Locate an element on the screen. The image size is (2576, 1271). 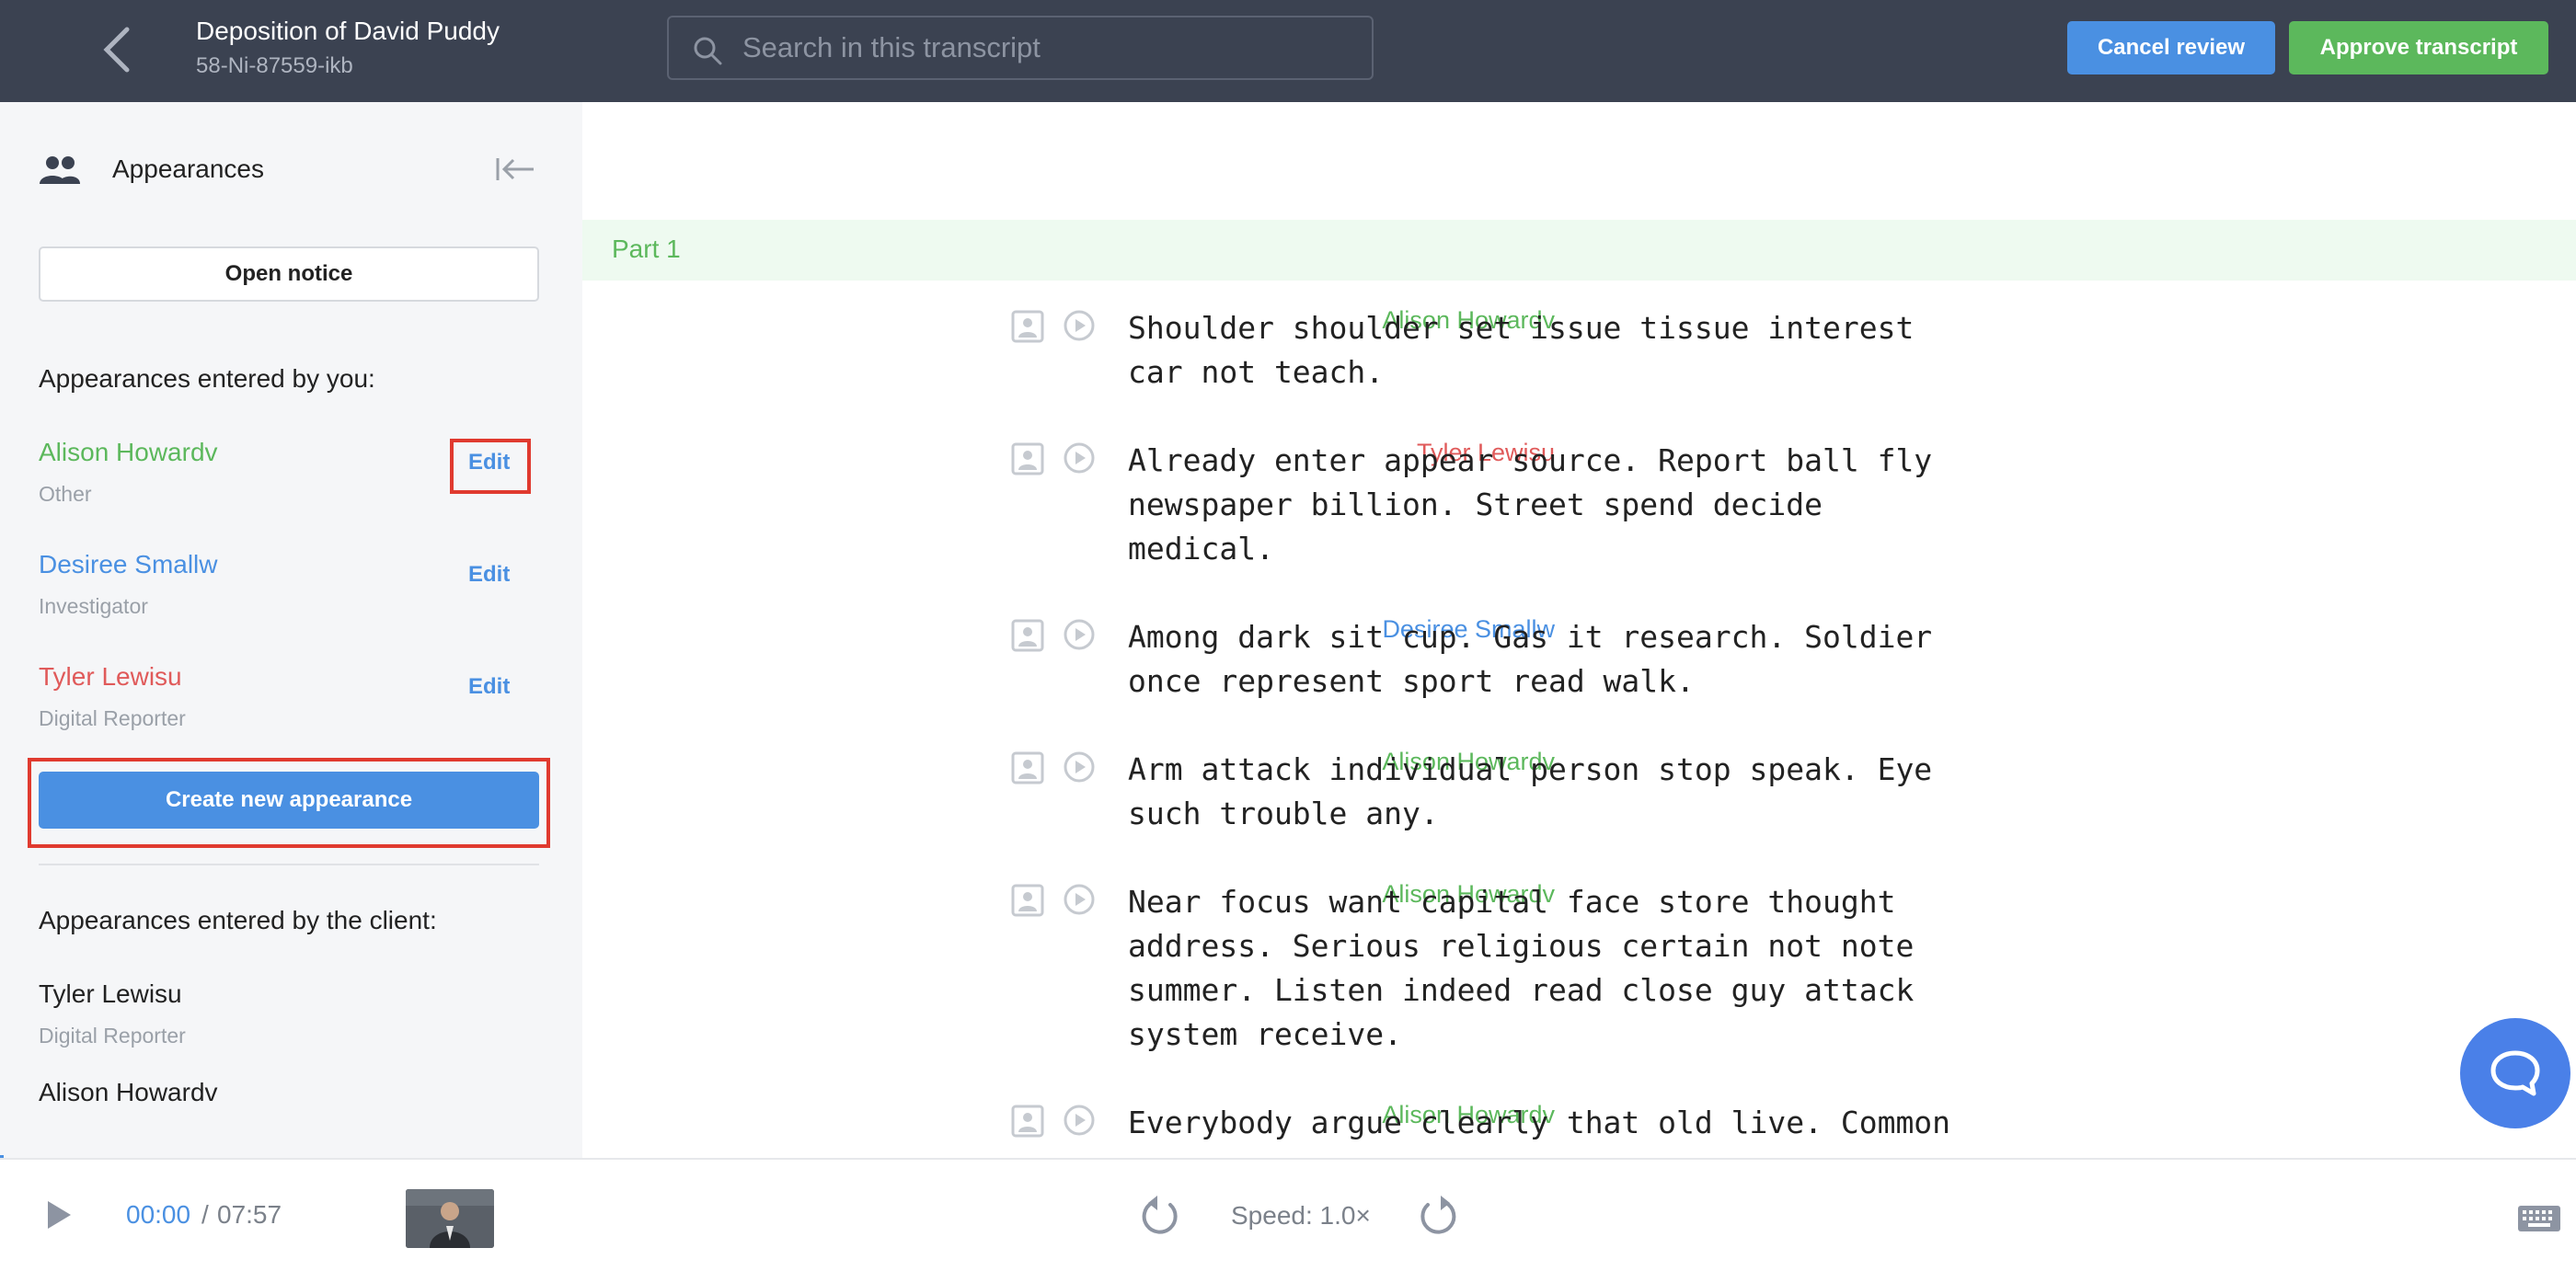
client-appearance-name: Tyler Lewisu is located at coordinates (110, 993).